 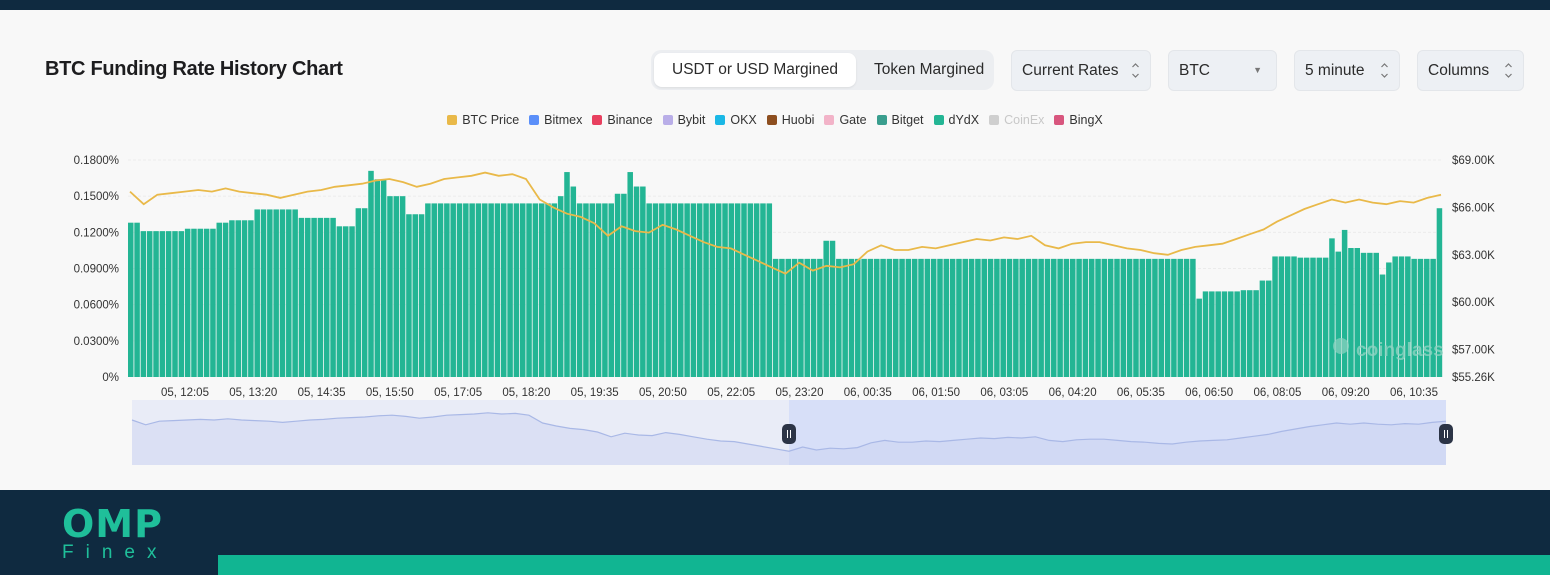 I want to click on y-left-tick-label: 0.1200%, so click(x=96, y=233).